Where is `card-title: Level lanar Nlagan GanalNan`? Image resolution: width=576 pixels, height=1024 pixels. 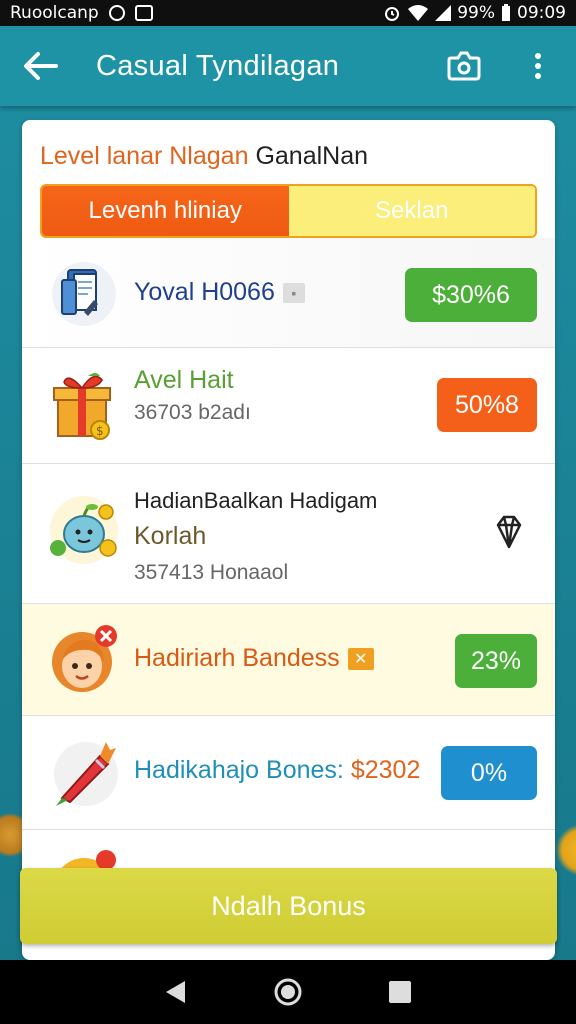 card-title: Level lanar Nlagan GanalNan is located at coordinates (204, 156).